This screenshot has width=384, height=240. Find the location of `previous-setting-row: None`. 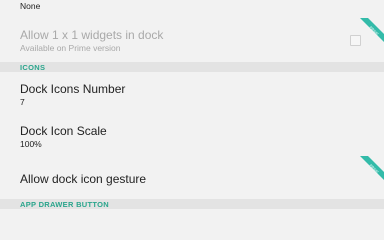

previous-setting-row: None is located at coordinates (192, 7).